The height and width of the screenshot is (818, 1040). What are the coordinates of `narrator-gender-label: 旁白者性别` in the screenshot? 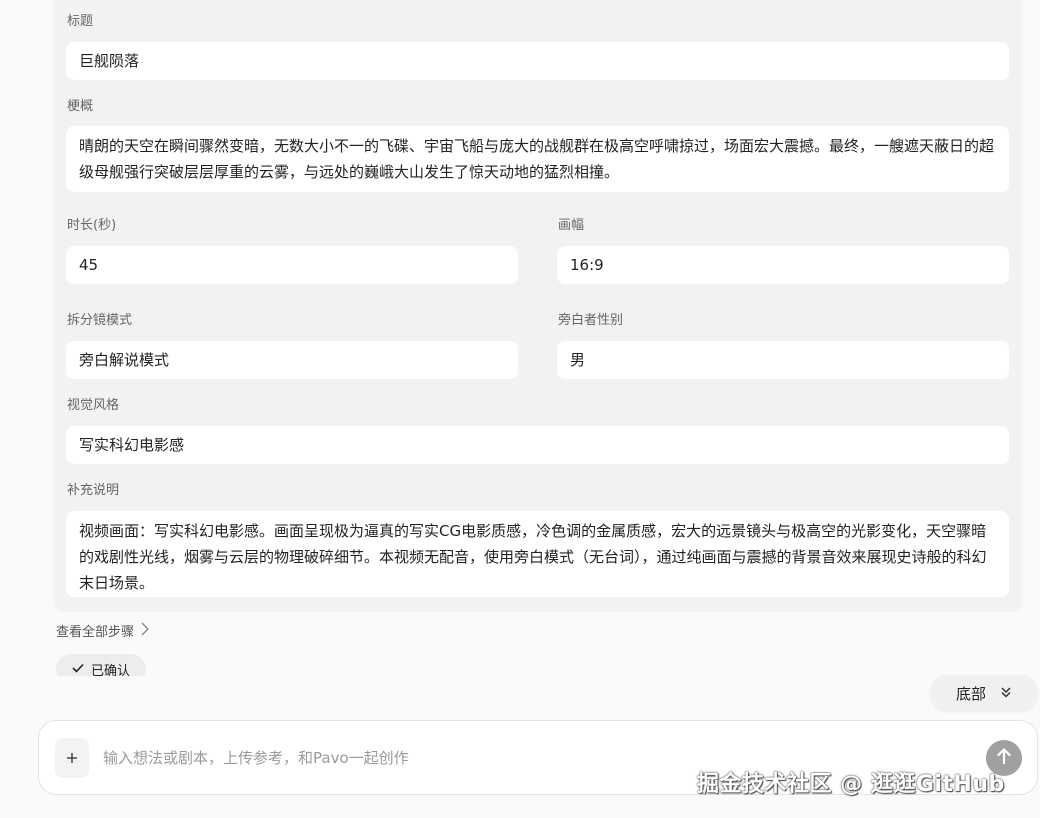 It's located at (591, 320).